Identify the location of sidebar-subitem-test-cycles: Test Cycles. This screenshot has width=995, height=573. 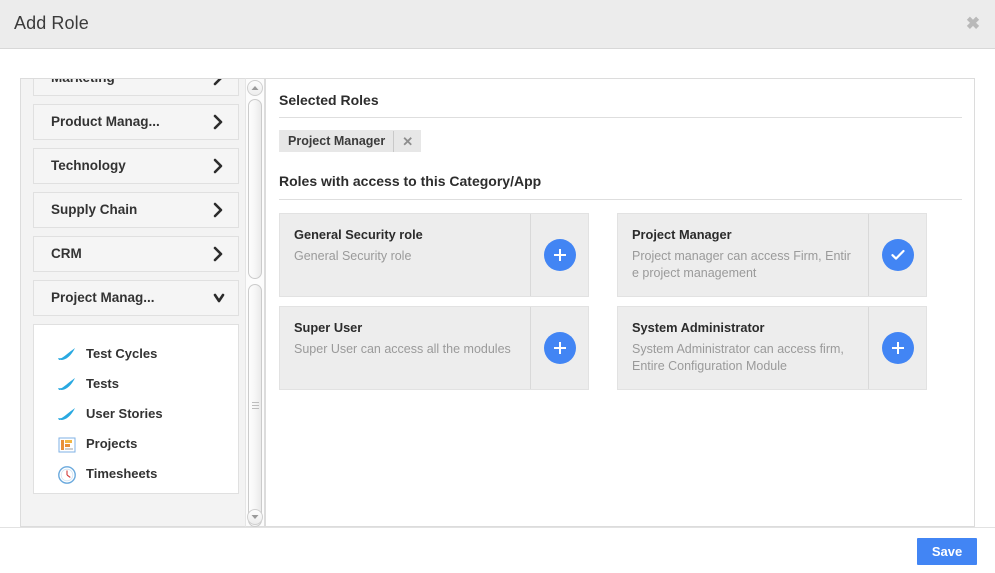
(136, 356).